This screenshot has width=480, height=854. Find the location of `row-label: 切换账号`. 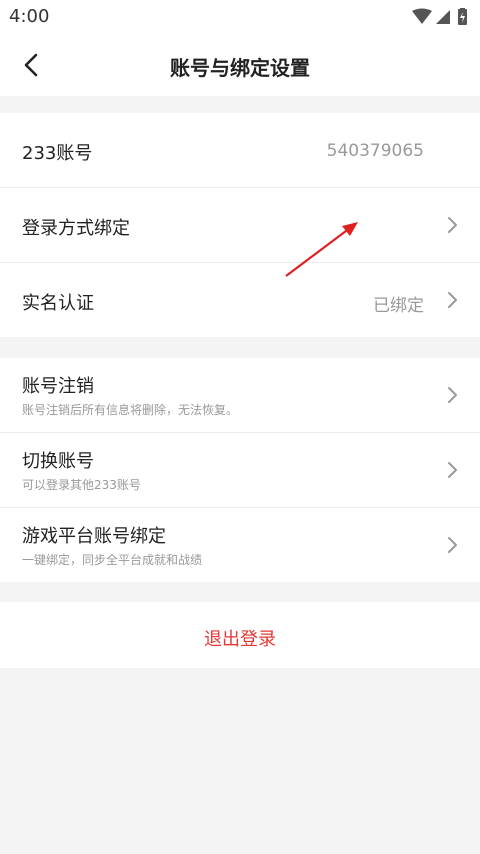

row-label: 切换账号 is located at coordinates (58, 461).